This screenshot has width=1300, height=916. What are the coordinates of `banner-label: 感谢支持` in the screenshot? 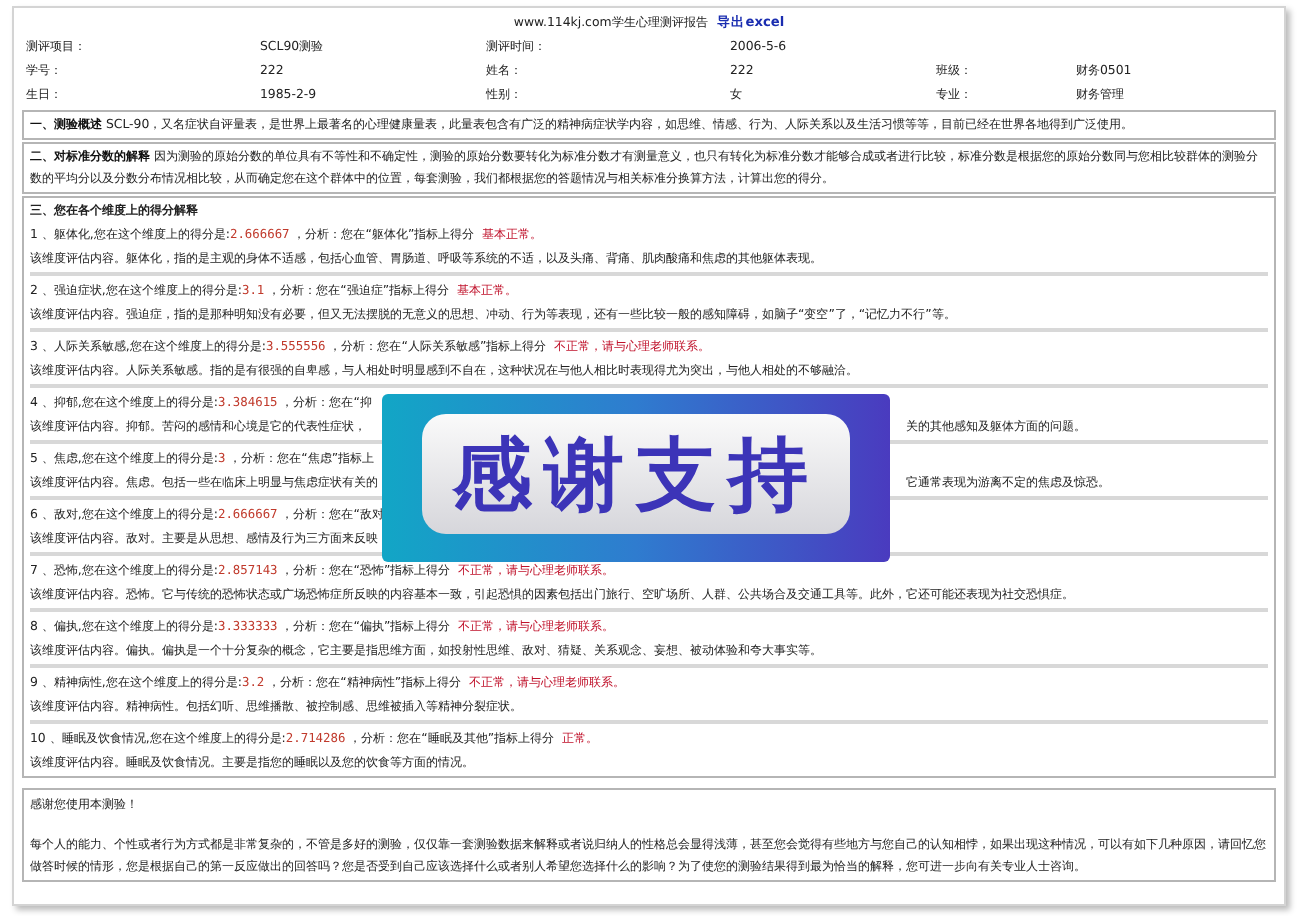 It's located at (636, 474).